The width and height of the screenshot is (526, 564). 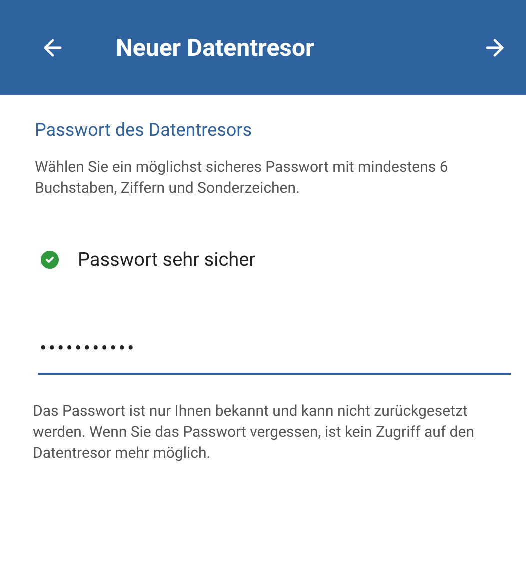 I want to click on password-field: •••••••••••, so click(x=274, y=353).